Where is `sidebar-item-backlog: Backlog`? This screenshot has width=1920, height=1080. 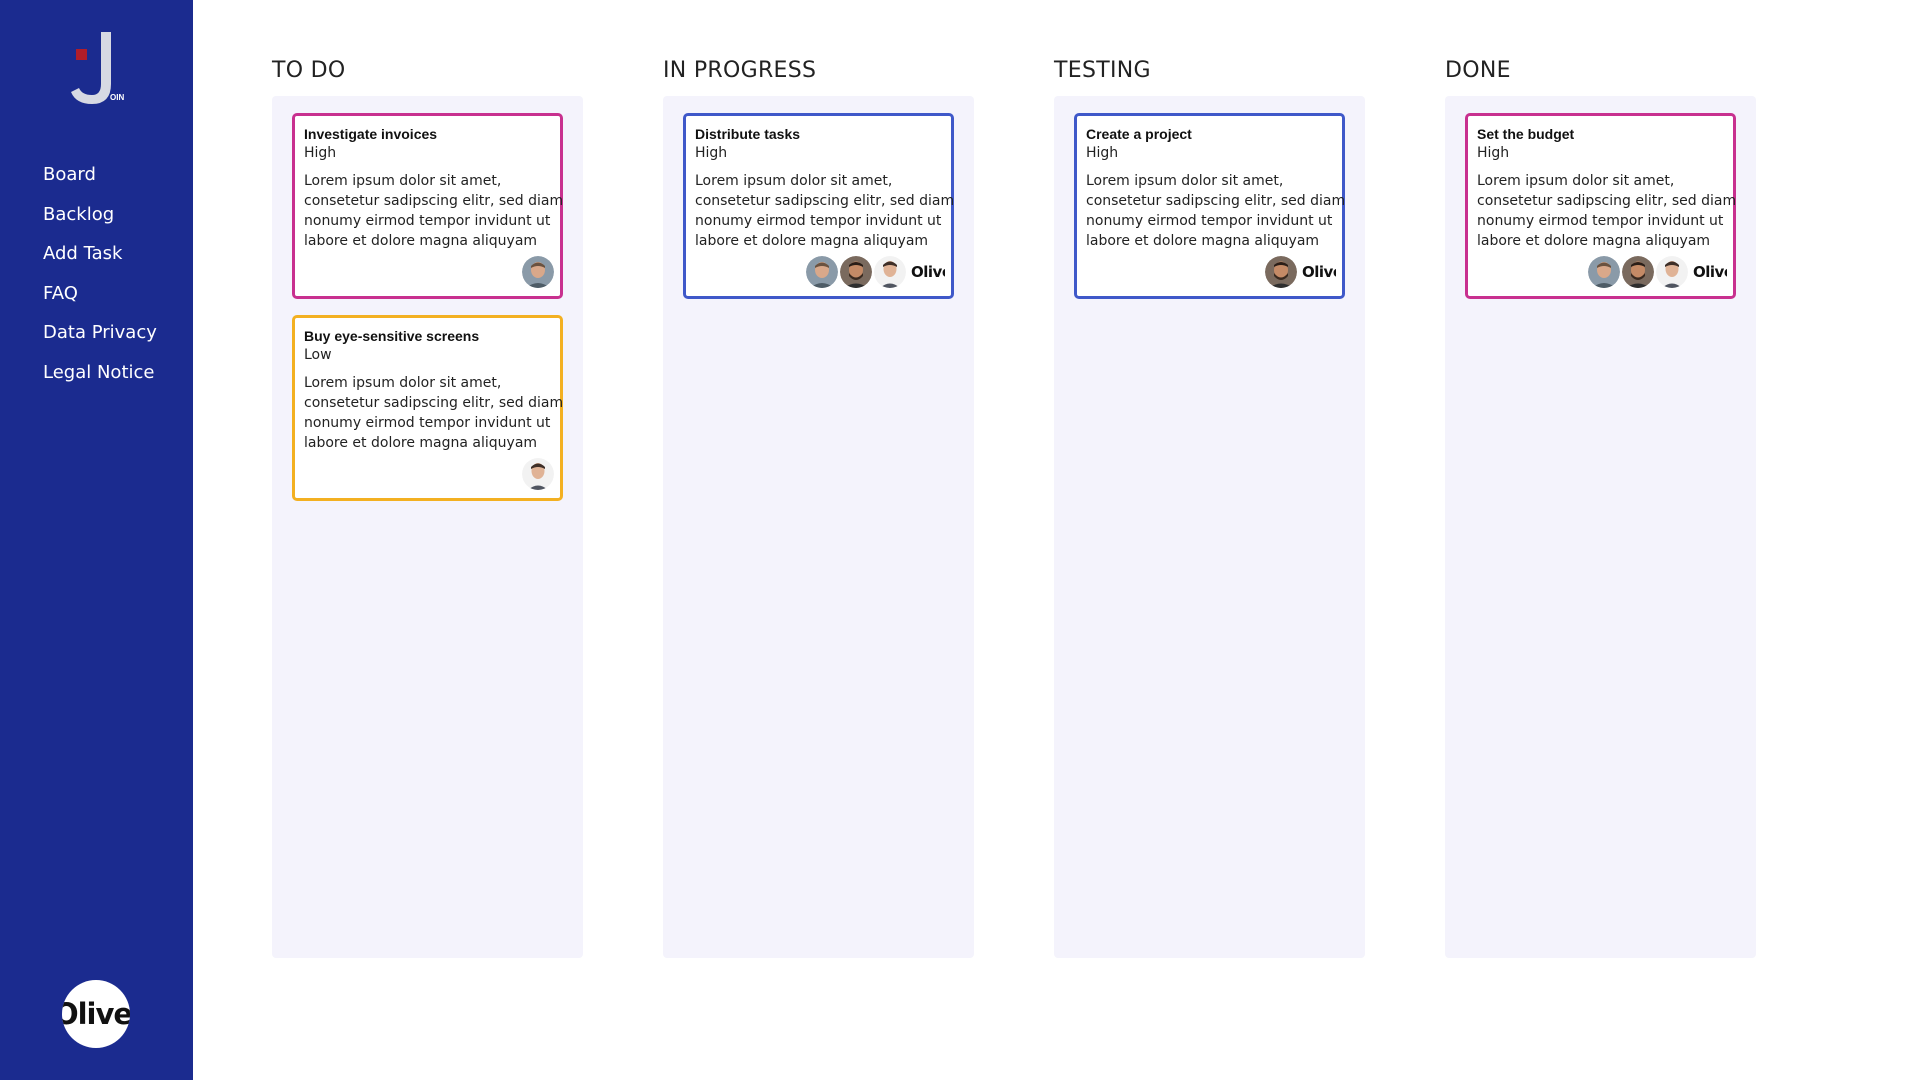
sidebar-item-backlog: Backlog is located at coordinates (100, 224).